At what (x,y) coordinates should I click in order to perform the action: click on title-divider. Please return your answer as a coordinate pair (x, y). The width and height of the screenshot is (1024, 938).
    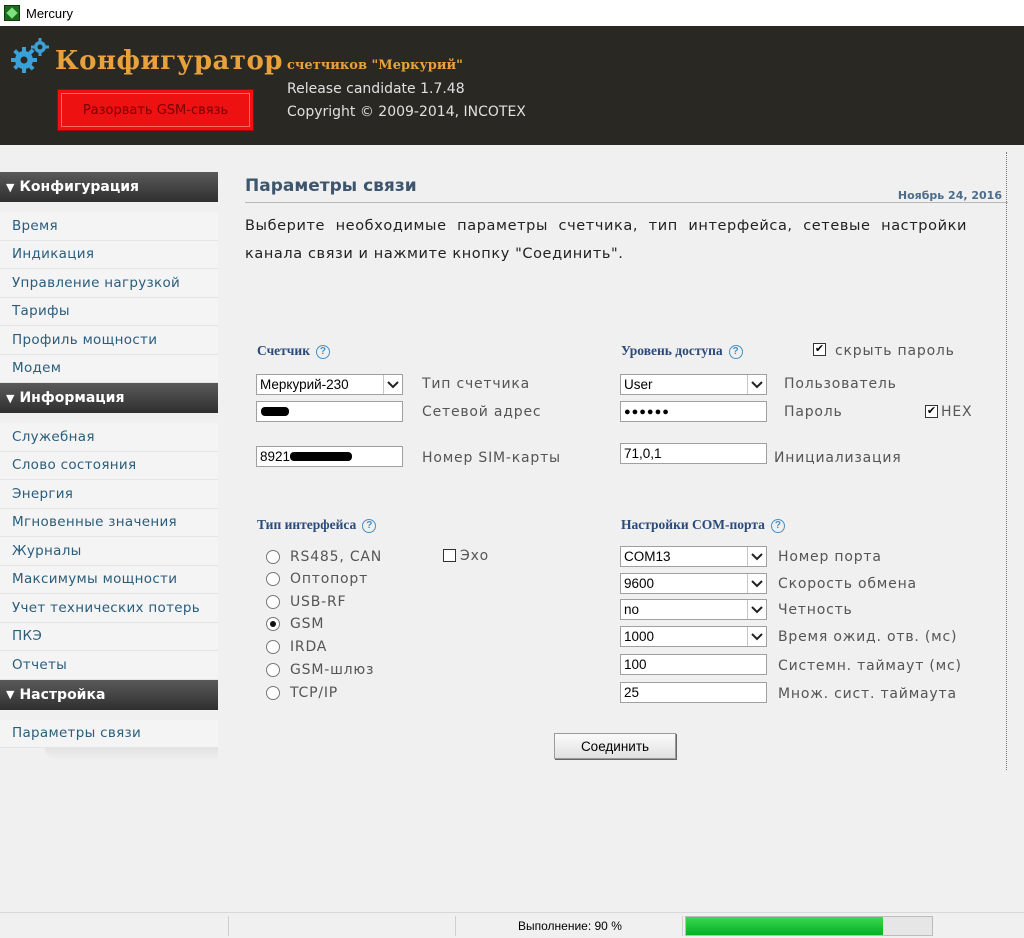
    Looking at the image, I should click on (626, 202).